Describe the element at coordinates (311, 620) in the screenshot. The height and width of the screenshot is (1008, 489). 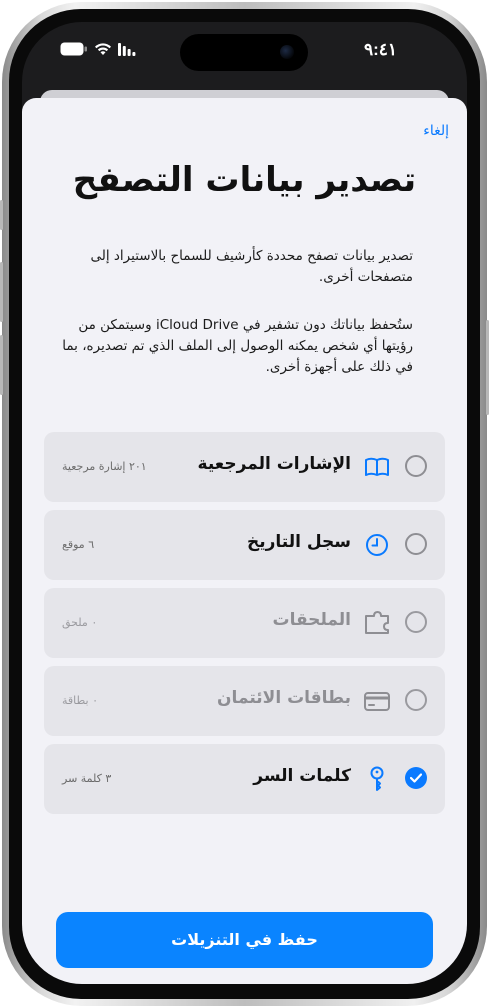
I see `option-label: الملحقات` at that location.